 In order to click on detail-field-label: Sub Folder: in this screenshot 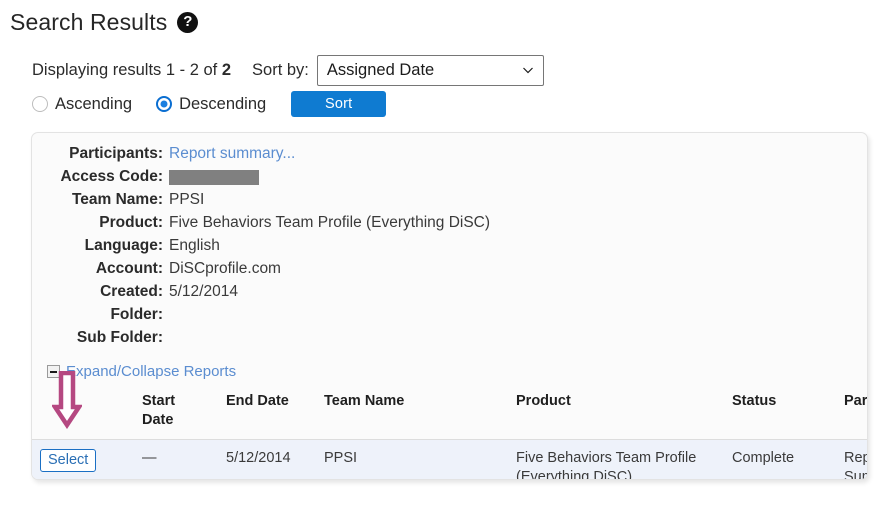, I will do `click(119, 337)`.